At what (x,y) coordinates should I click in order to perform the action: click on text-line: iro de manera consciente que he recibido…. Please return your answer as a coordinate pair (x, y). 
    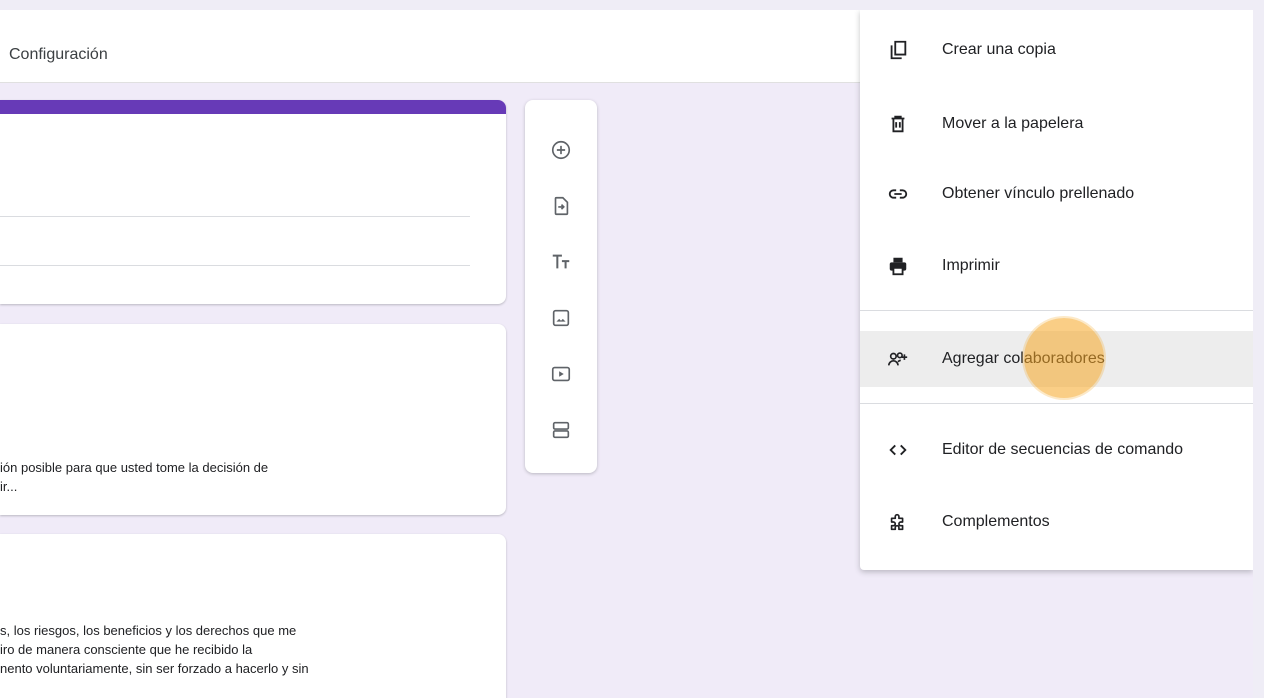
    Looking at the image, I should click on (126, 649).